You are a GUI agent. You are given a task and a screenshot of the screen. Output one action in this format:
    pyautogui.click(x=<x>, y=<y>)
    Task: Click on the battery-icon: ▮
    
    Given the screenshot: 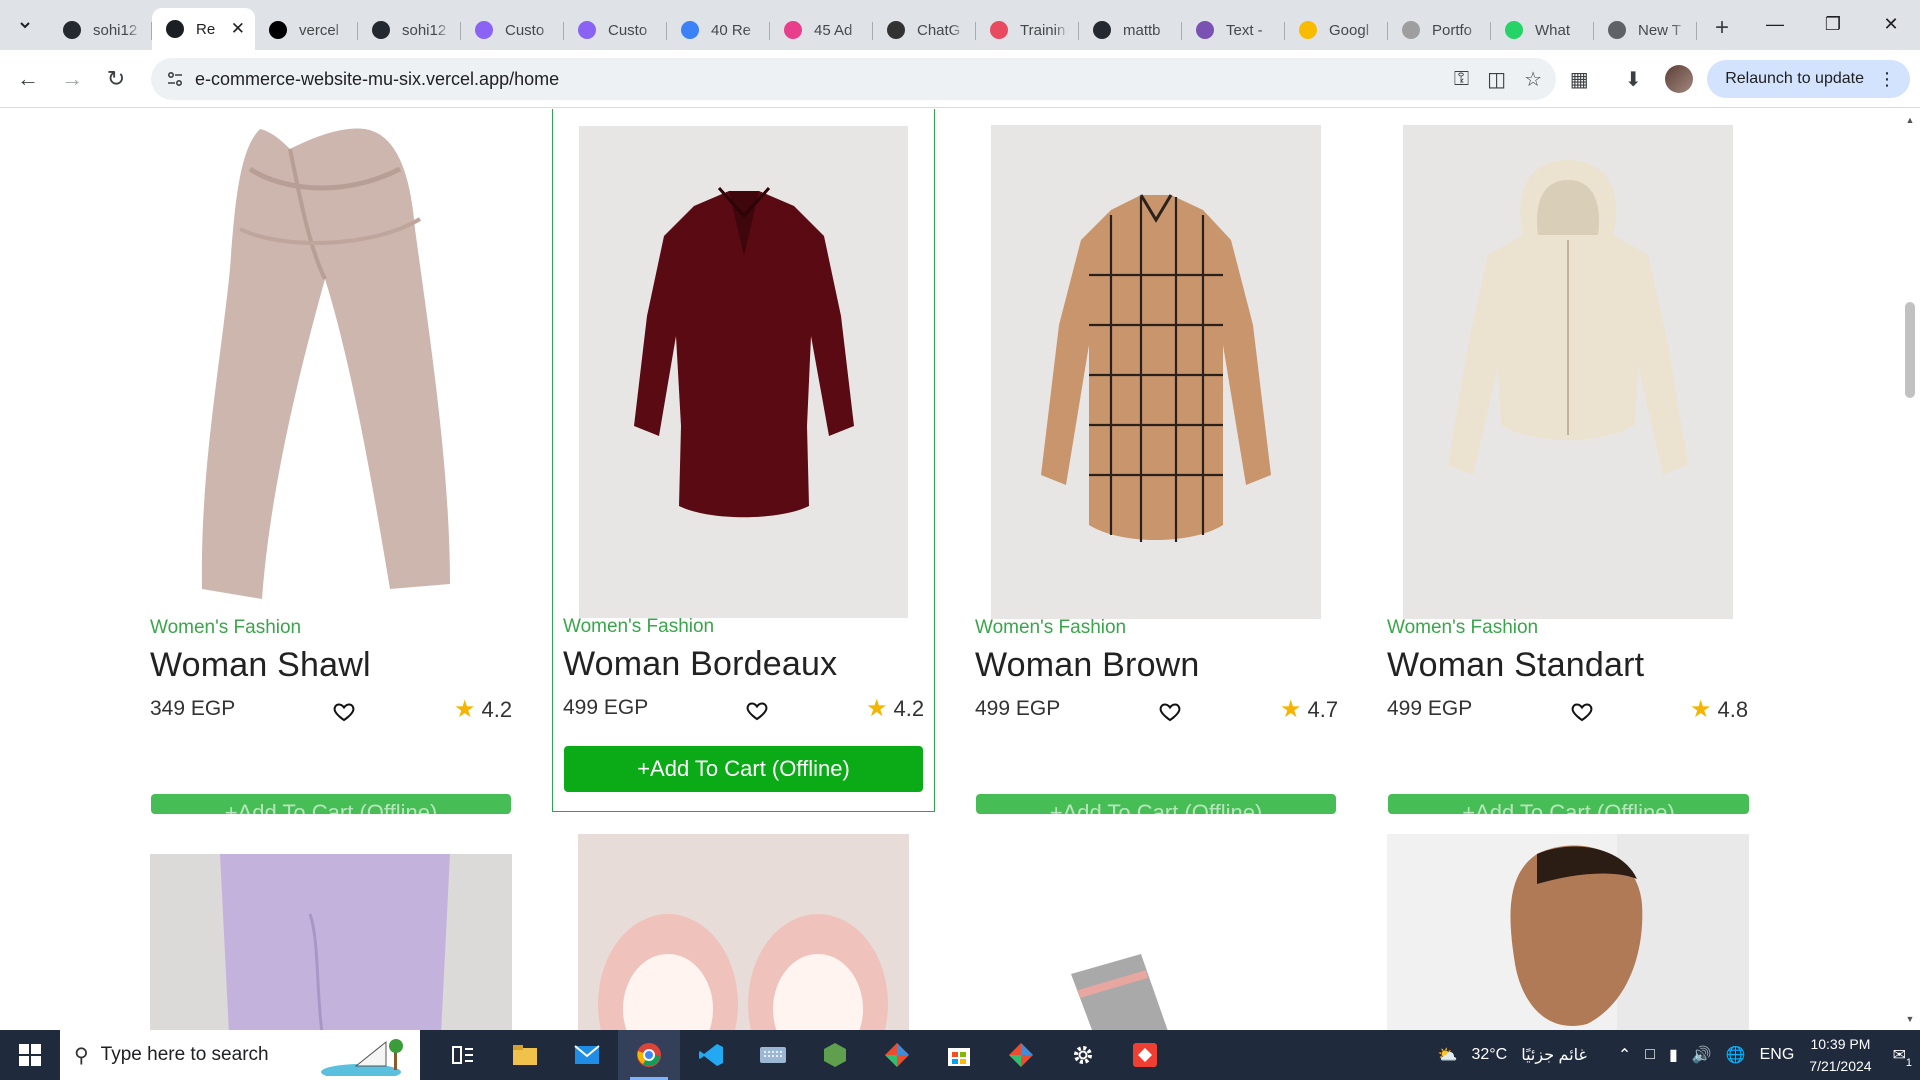 What is the action you would take?
    pyautogui.click(x=1673, y=1055)
    